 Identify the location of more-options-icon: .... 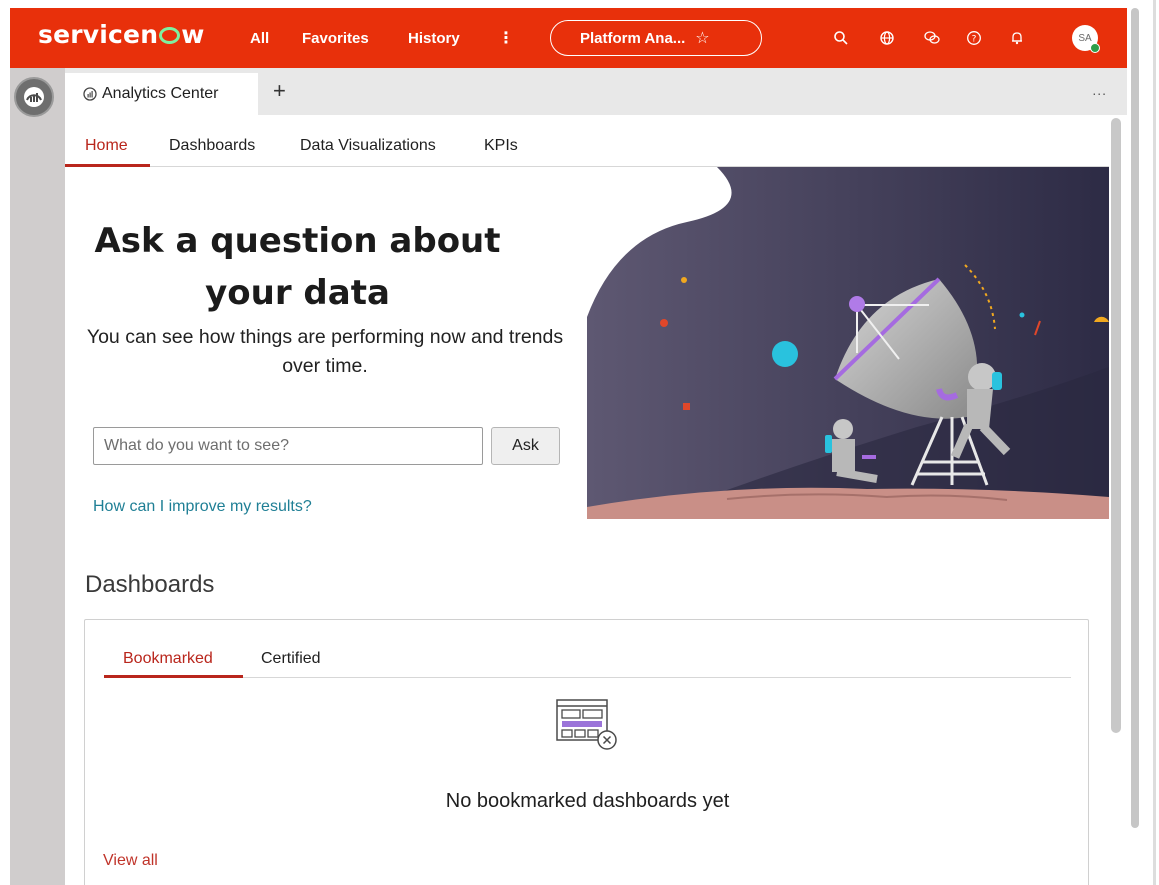
(1099, 90).